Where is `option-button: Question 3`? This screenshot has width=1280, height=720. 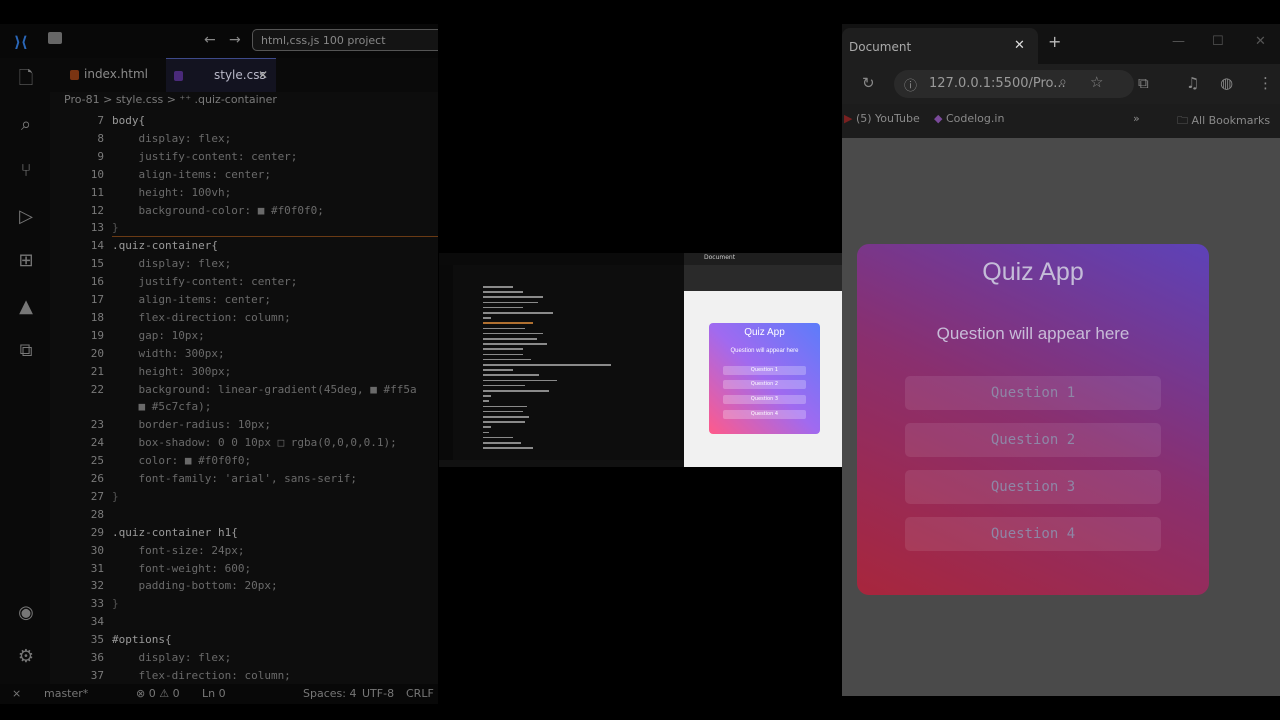
option-button: Question 3 is located at coordinates (1033, 487).